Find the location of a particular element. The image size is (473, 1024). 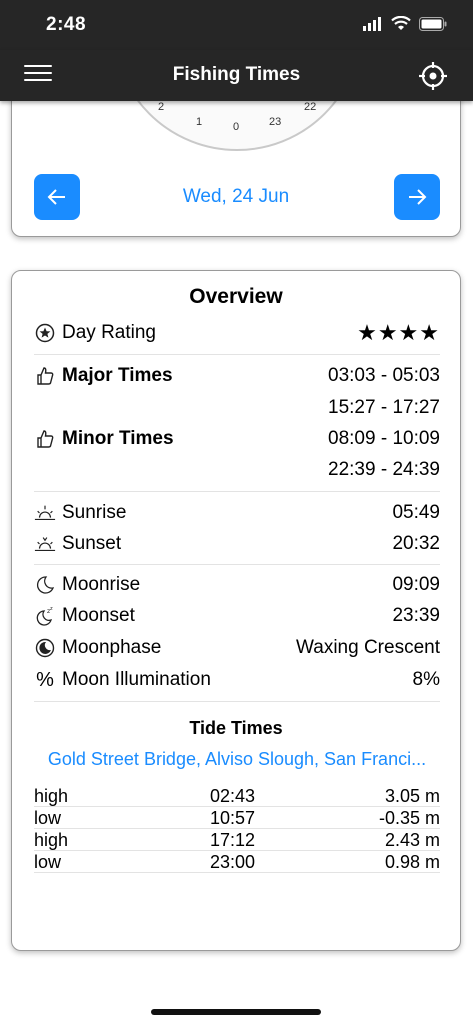

status-time: 2:48 is located at coordinates (66, 24).